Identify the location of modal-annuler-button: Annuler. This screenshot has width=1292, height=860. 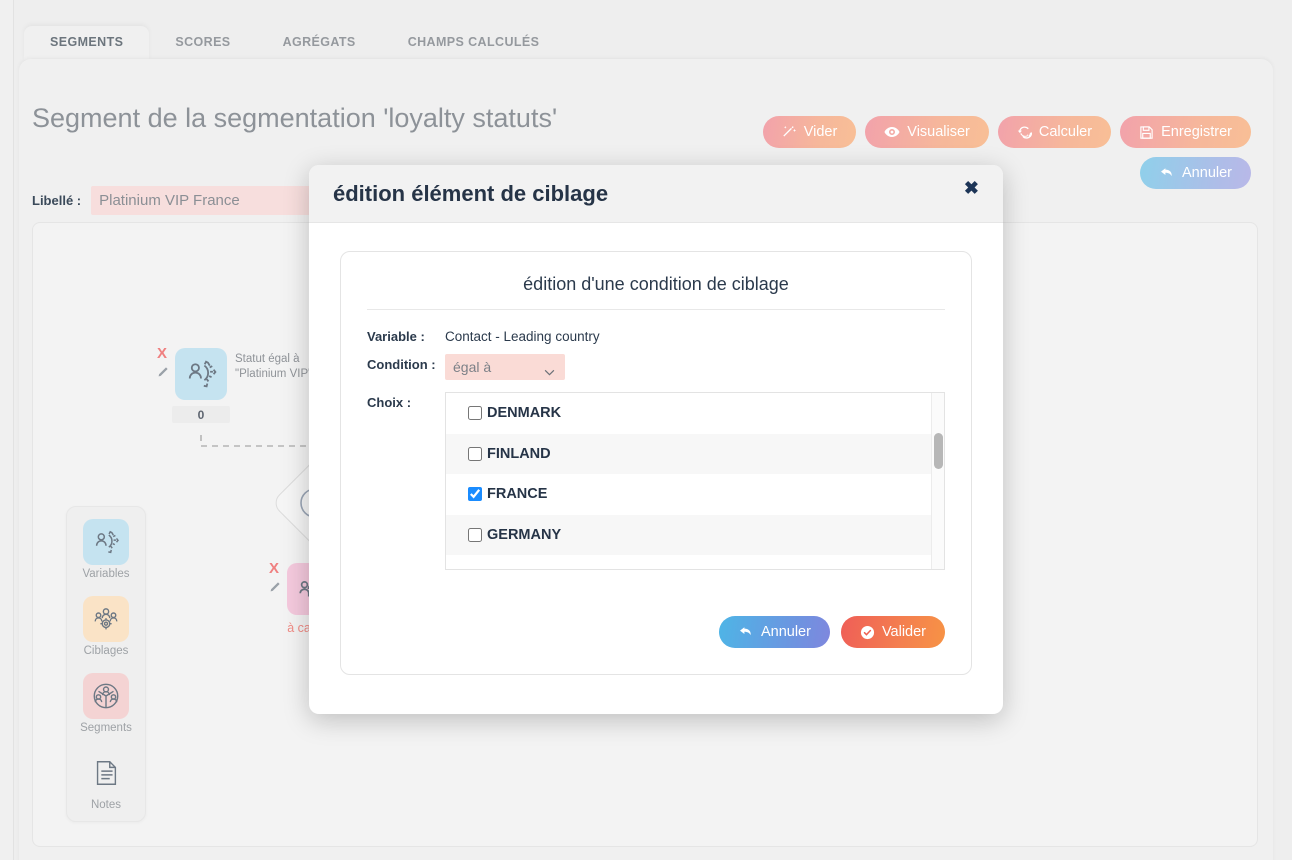
(774, 632).